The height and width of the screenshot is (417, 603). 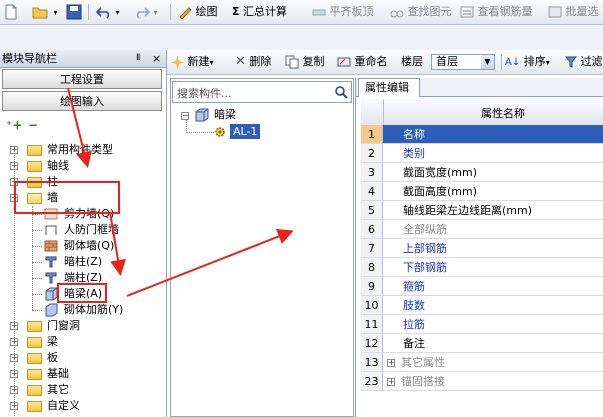 What do you see at coordinates (83, 262) in the screenshot?
I see `tree-node-hidden-column: 暗柱(Z)` at bounding box center [83, 262].